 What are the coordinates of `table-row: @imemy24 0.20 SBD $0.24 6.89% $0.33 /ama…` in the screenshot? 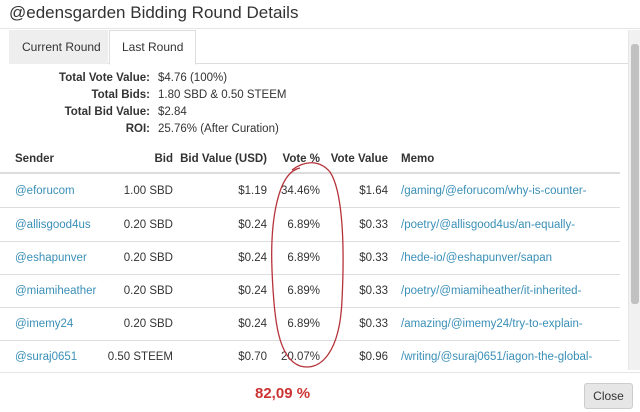 It's located at (310, 324).